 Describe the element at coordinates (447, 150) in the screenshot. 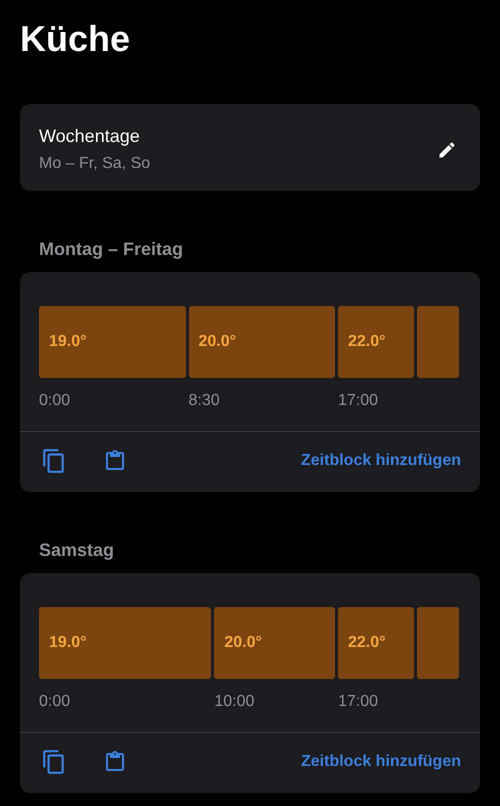

I see `pencil-icon` at that location.